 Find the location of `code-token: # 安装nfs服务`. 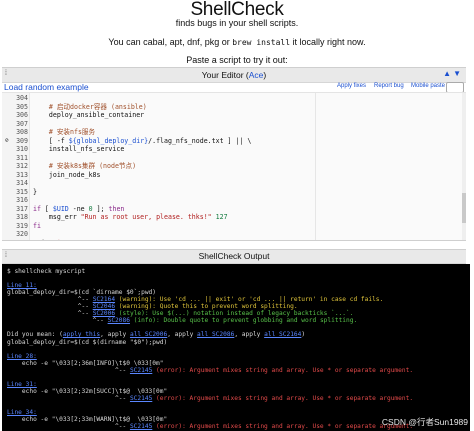

code-token: # 安装nfs服务 is located at coordinates (64, 132).